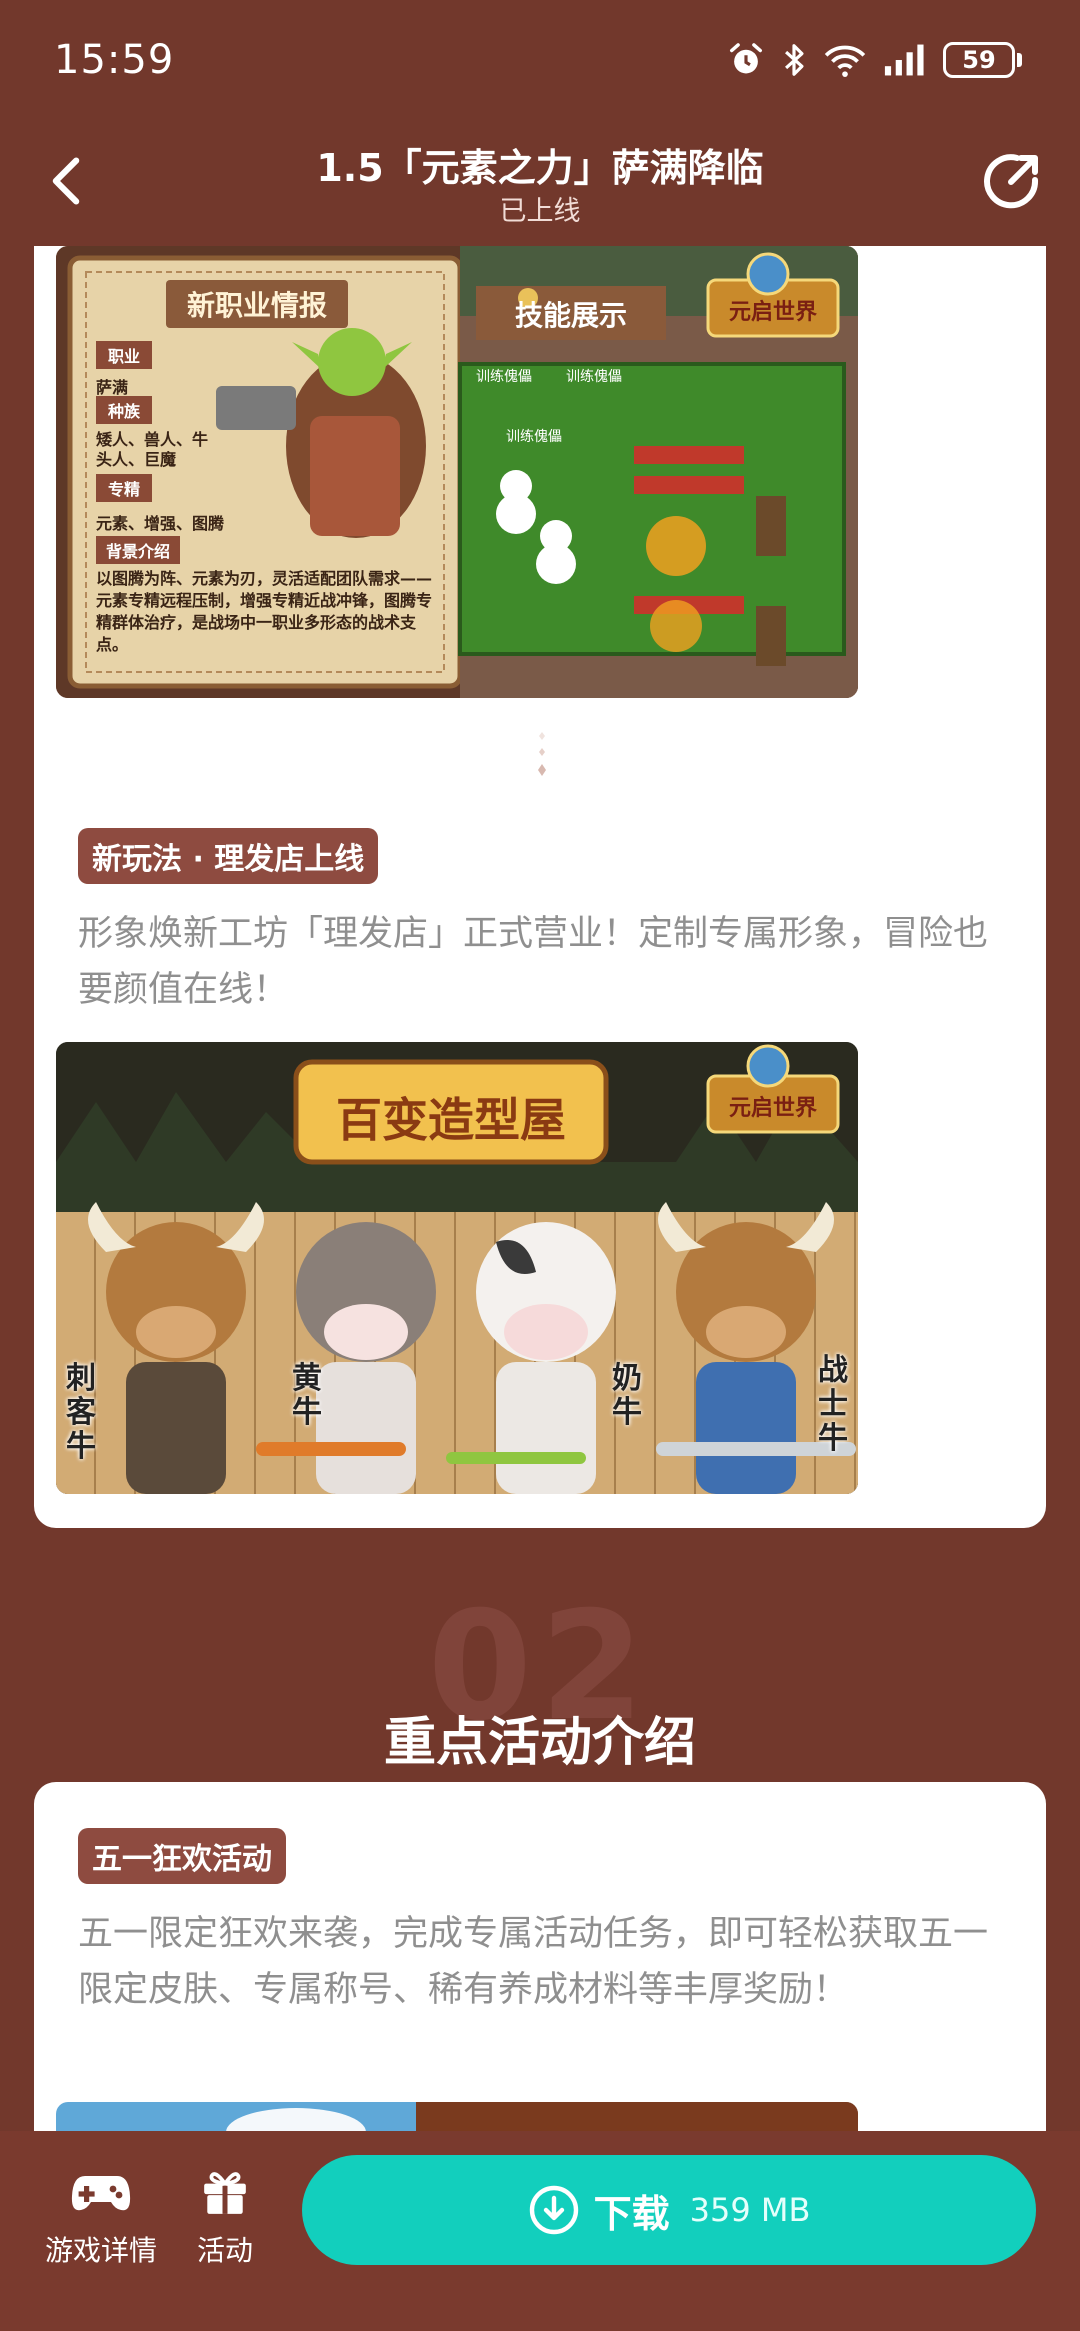  Describe the element at coordinates (451, 1120) in the screenshot. I see `styling-house-title: 百变造型屋` at that location.